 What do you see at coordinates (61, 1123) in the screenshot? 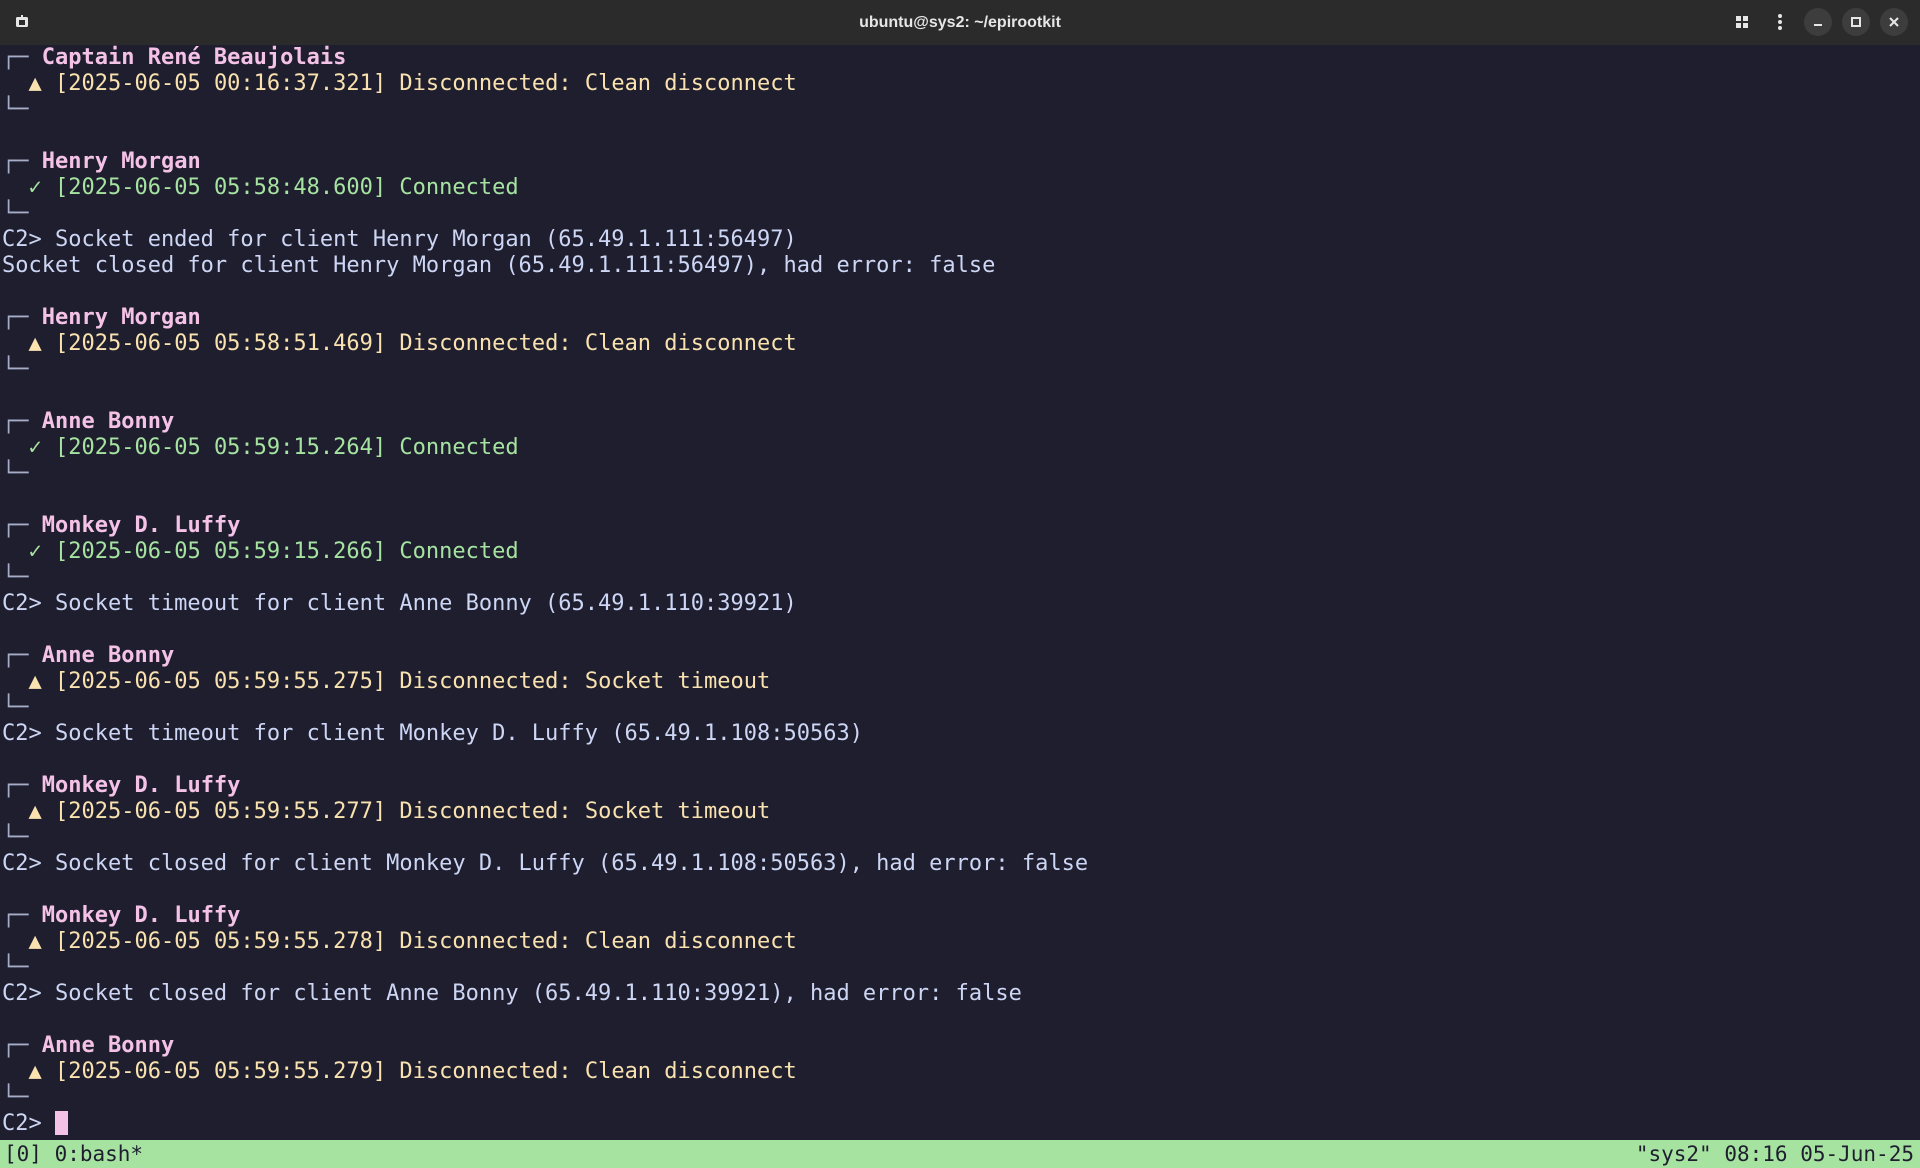
I see `text-cursor` at bounding box center [61, 1123].